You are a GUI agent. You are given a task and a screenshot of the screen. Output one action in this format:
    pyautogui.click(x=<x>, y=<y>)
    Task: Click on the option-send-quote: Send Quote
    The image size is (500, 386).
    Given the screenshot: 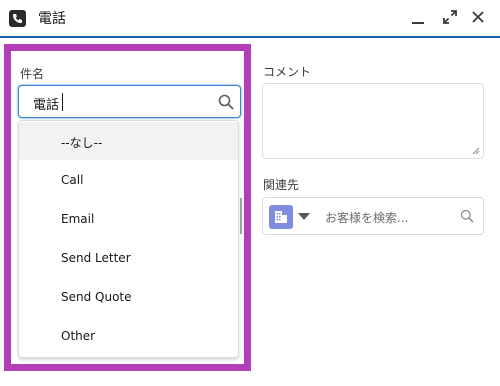 What is the action you would take?
    pyautogui.click(x=128, y=297)
    